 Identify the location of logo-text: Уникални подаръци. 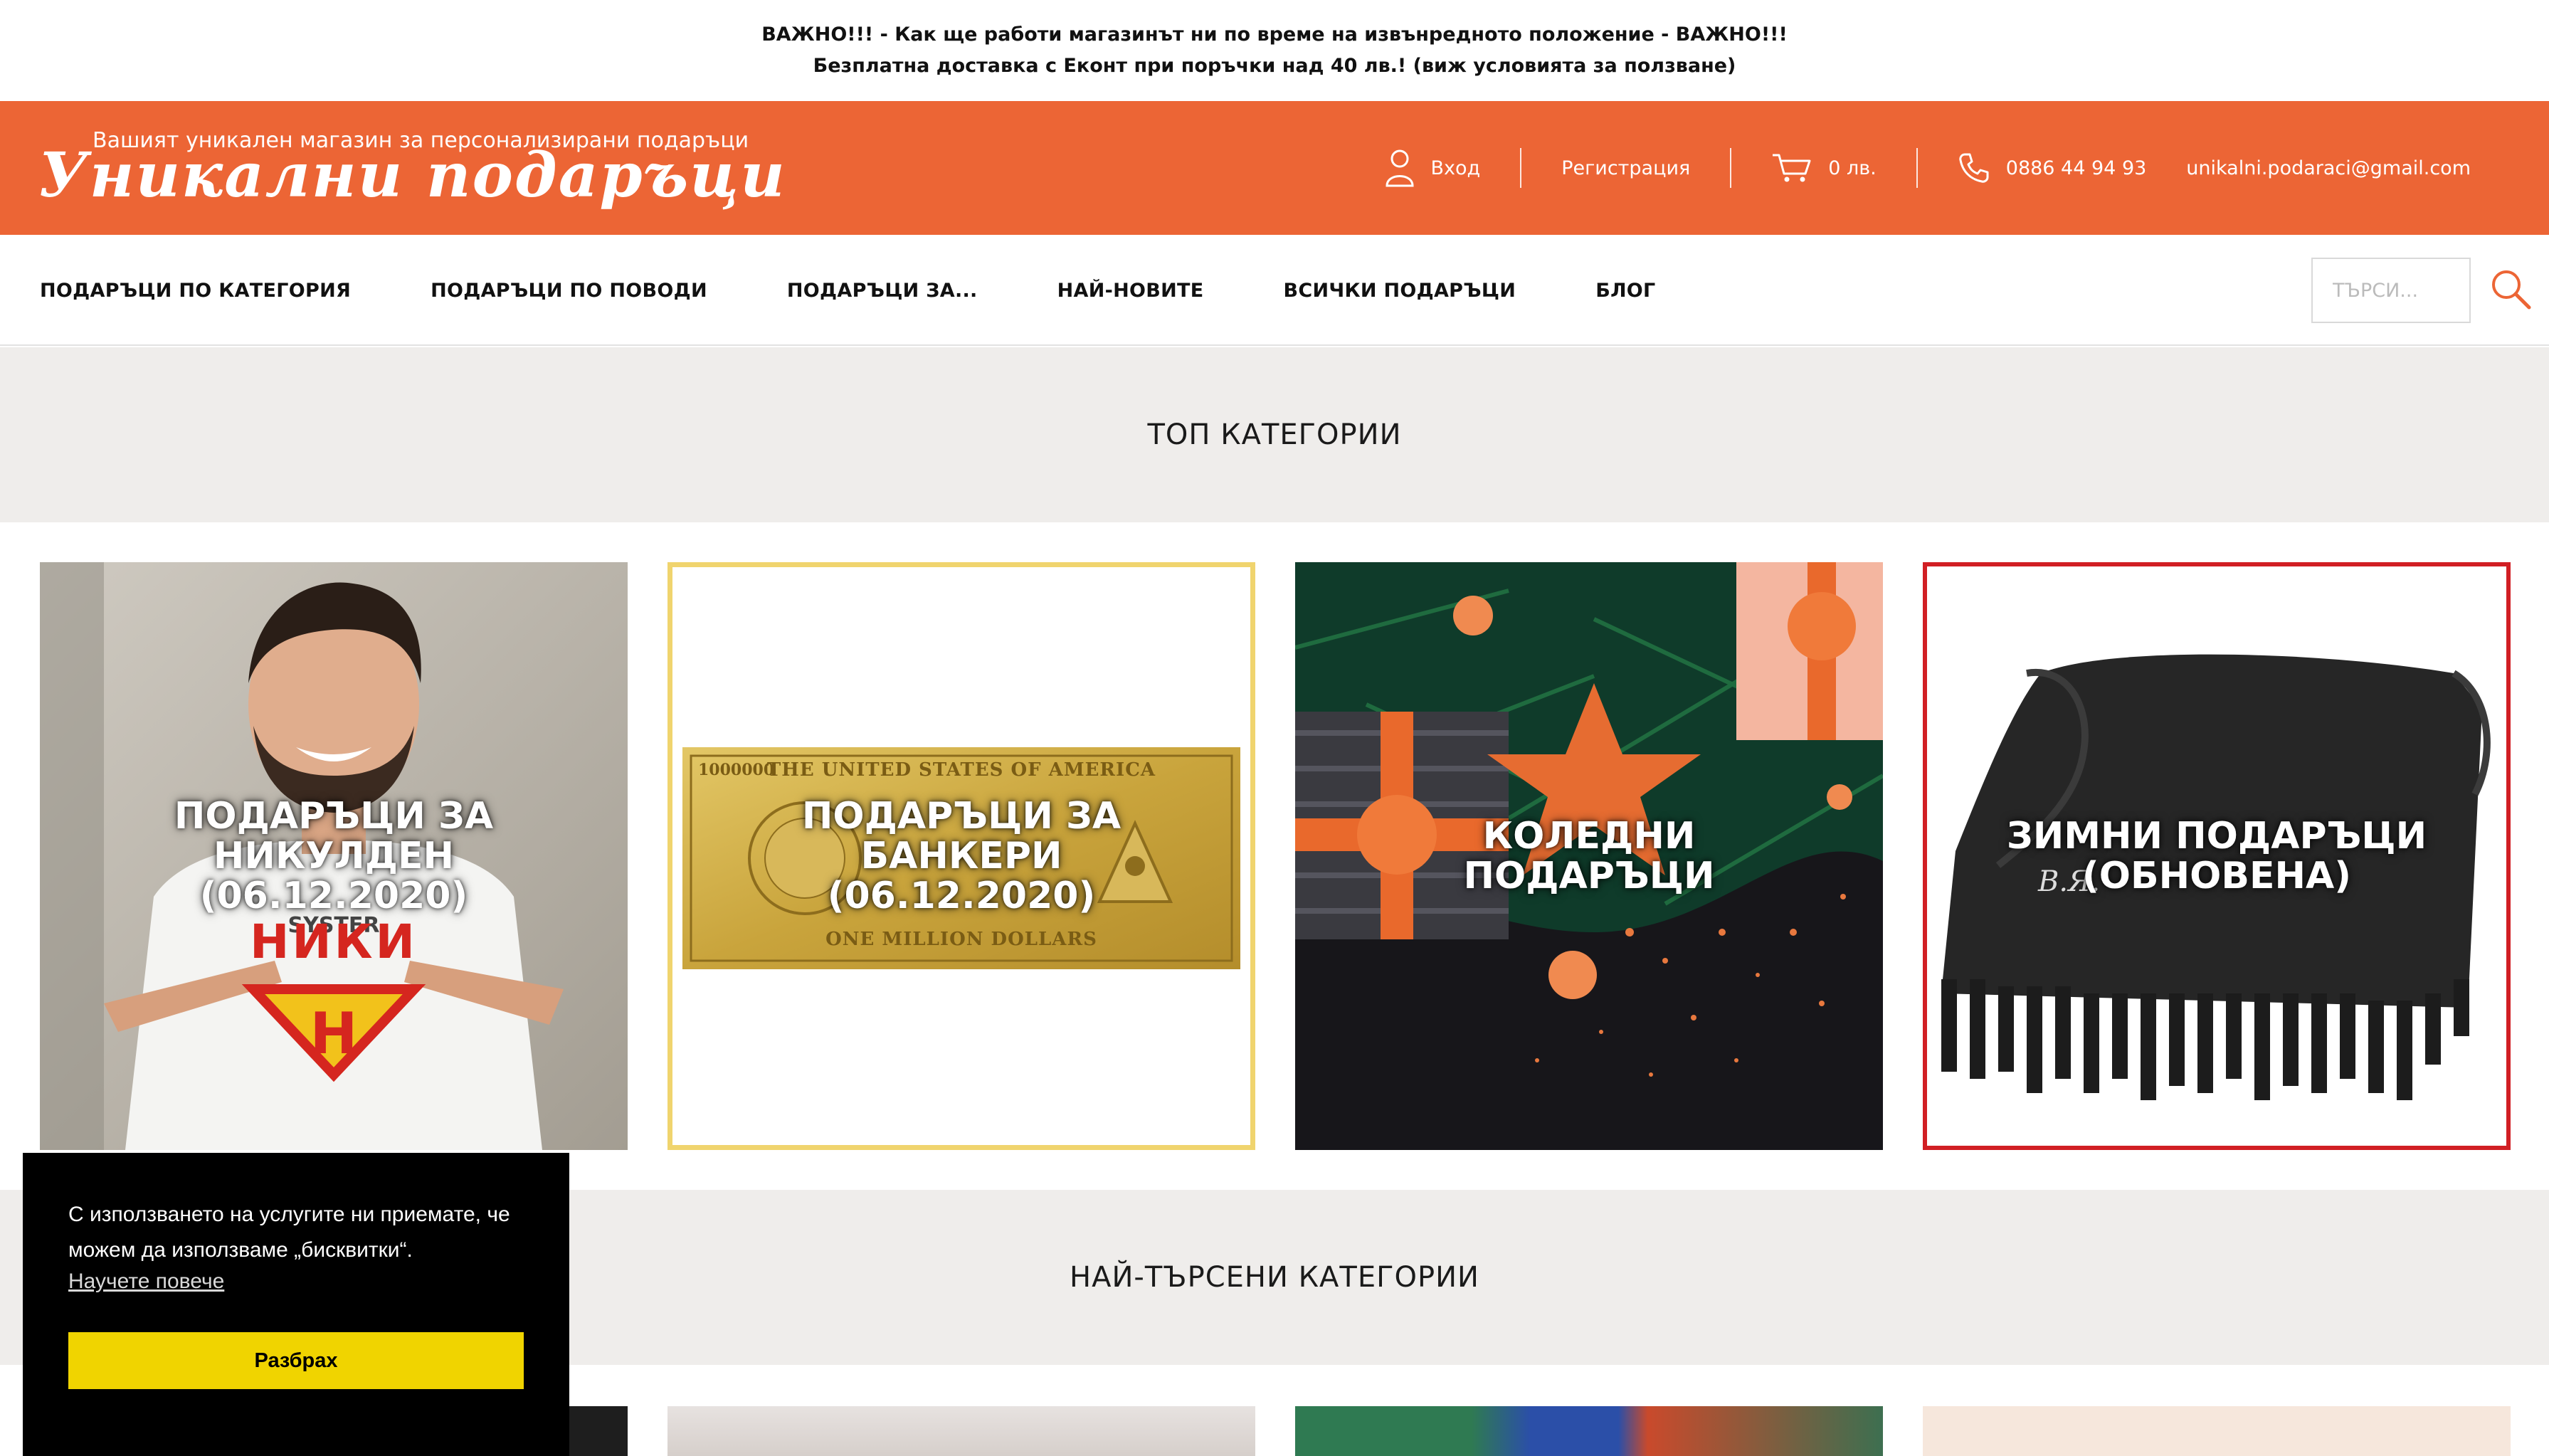
(412, 175).